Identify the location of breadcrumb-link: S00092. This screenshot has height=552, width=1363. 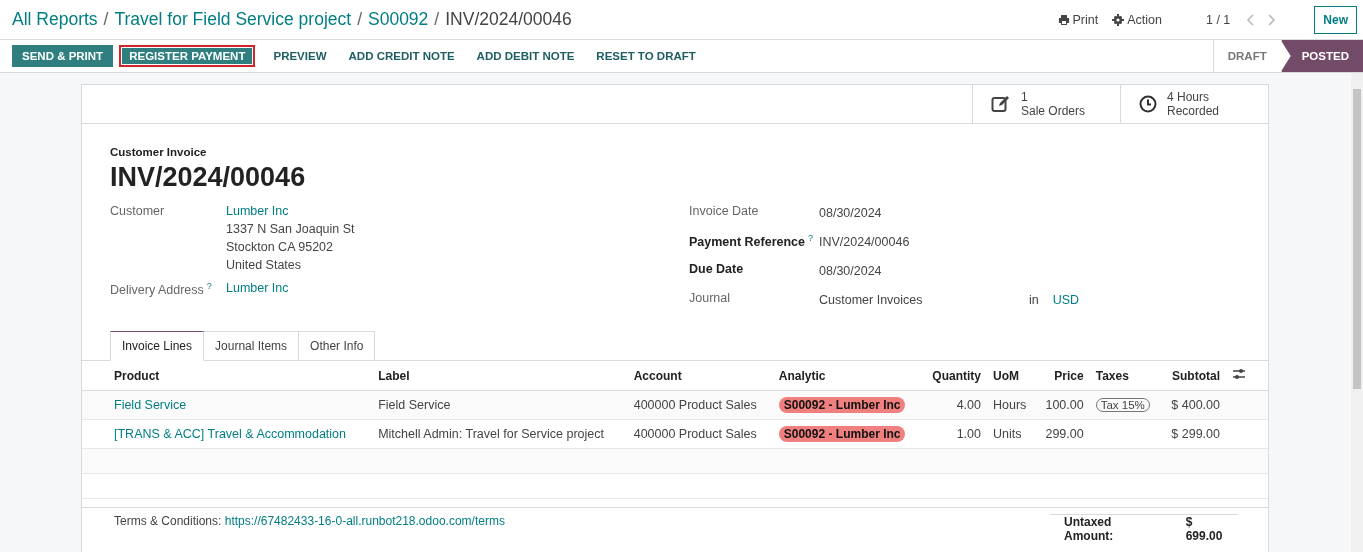
(398, 19).